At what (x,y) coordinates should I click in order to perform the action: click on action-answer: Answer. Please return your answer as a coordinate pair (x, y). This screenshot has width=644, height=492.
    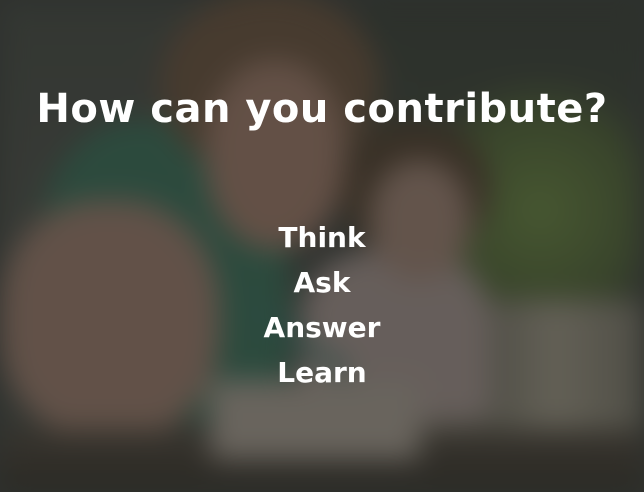
    Looking at the image, I should click on (322, 327).